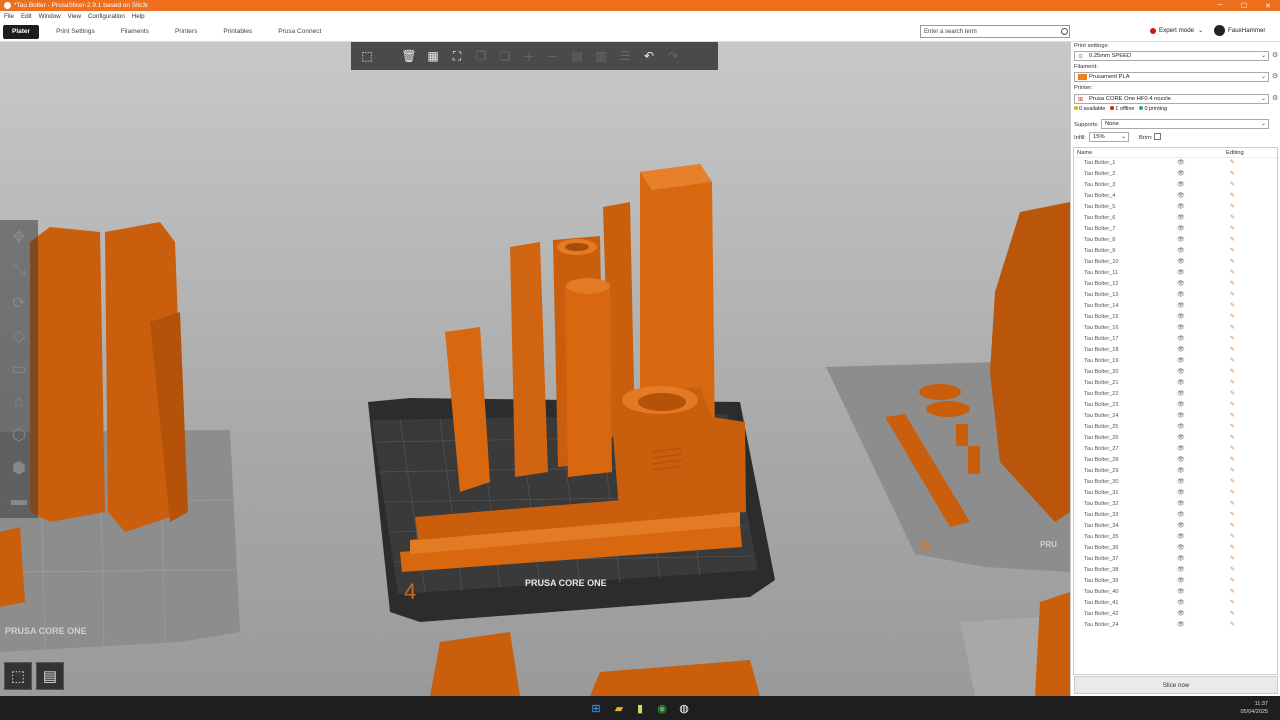 The width and height of the screenshot is (1280, 720). I want to click on list-item: Tau Bolter_7 👁 ✎, so click(1175, 229).